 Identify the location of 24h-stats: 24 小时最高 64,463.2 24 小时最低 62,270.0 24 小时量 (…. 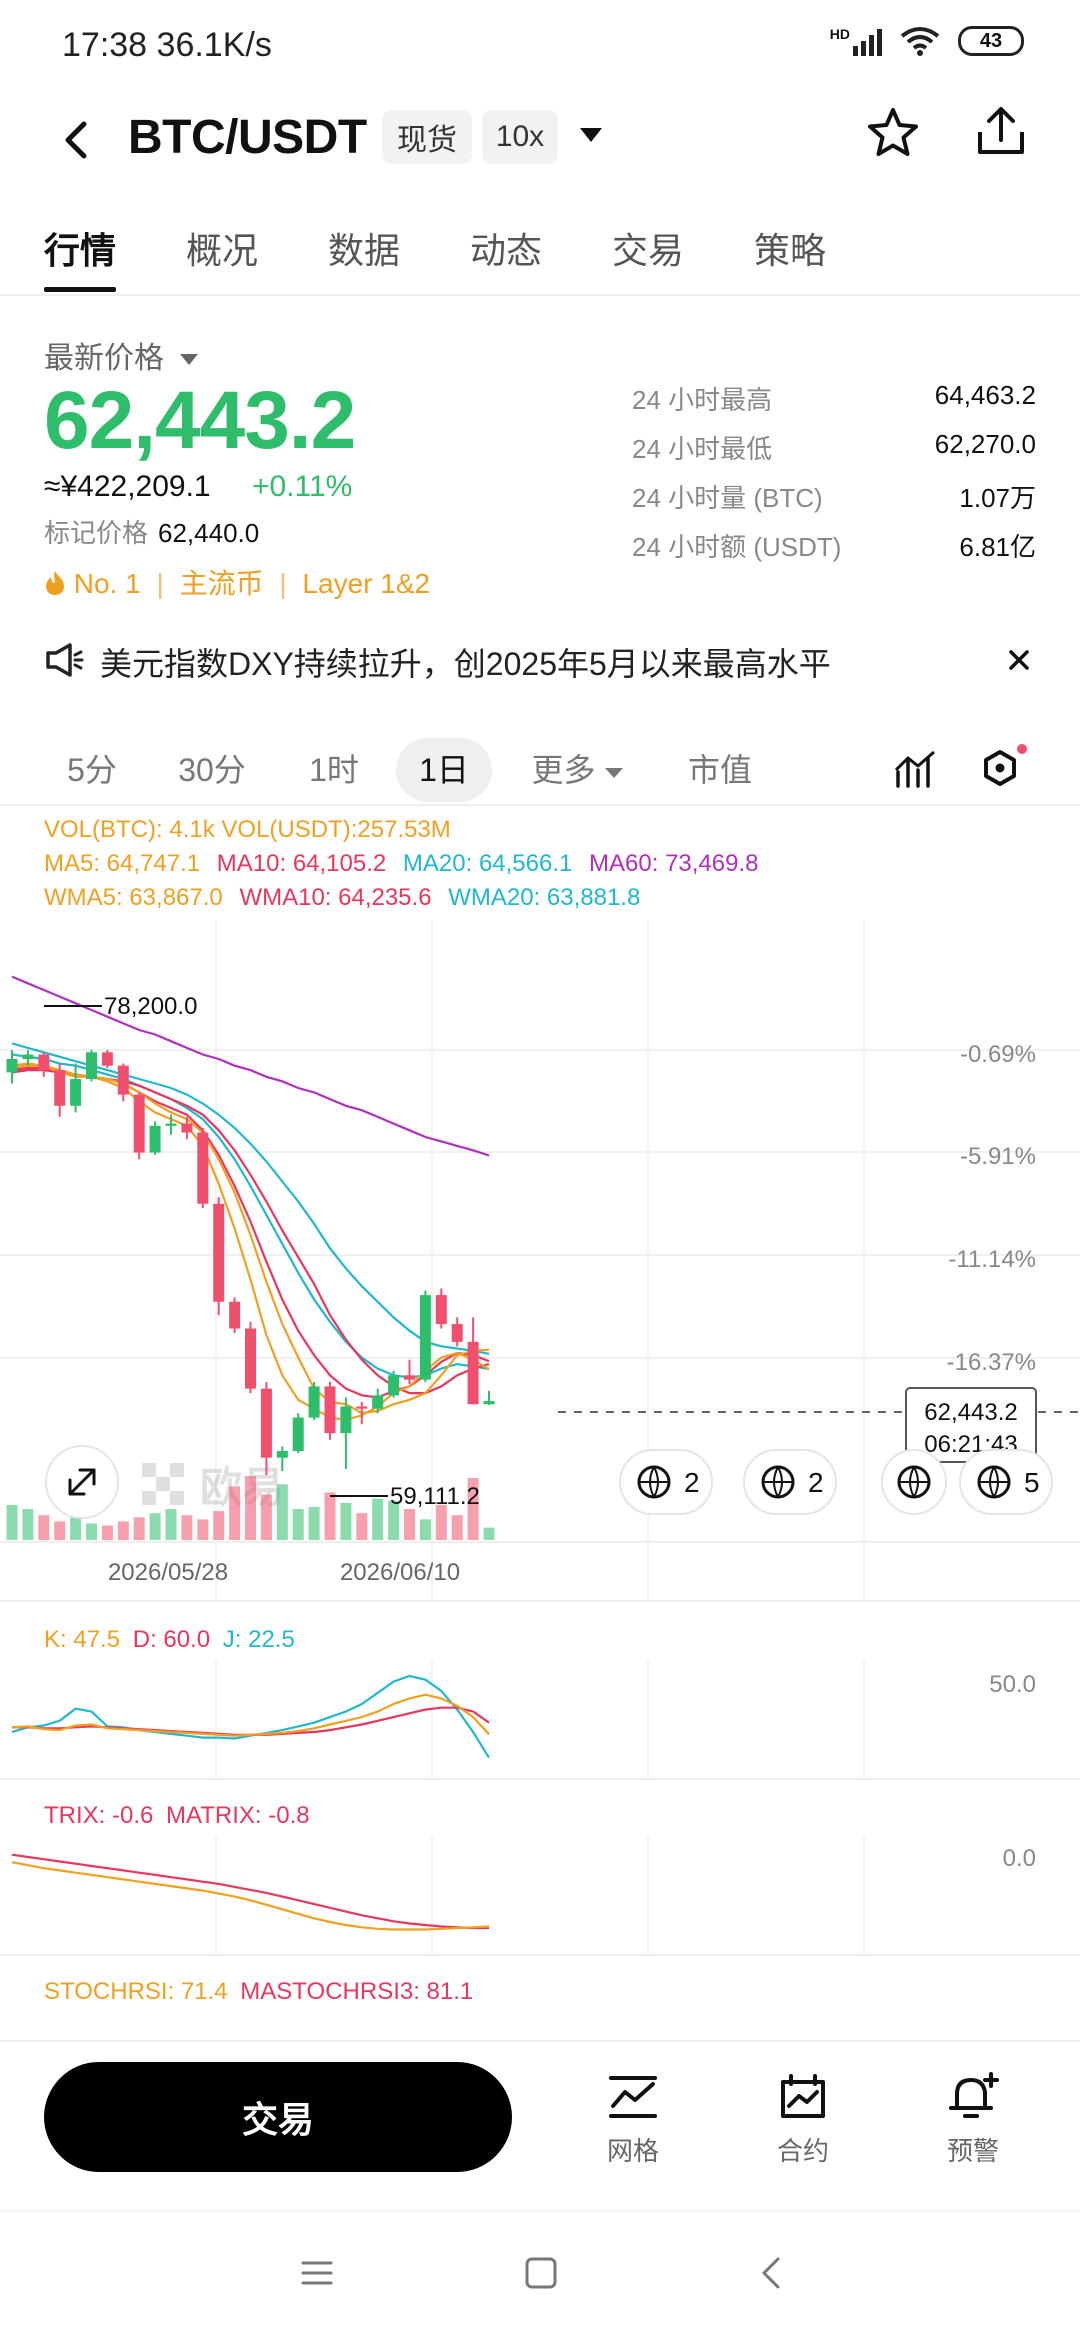
(834, 478).